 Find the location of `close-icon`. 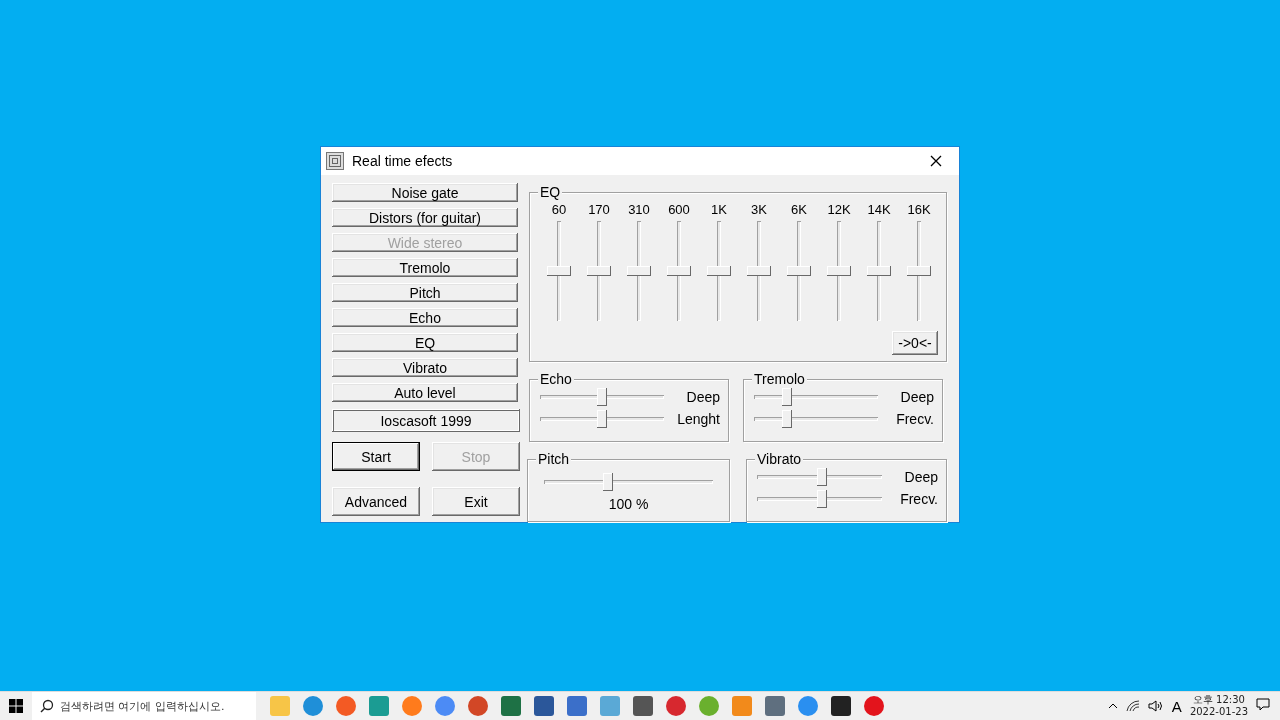

close-icon is located at coordinates (936, 161).